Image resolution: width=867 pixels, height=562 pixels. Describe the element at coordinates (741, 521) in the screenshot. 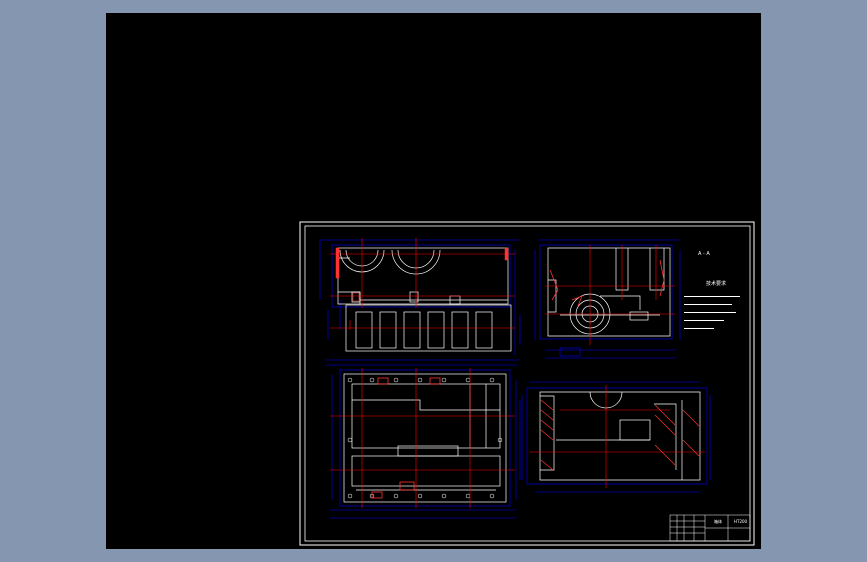

I see `title-block-material: HT200` at that location.